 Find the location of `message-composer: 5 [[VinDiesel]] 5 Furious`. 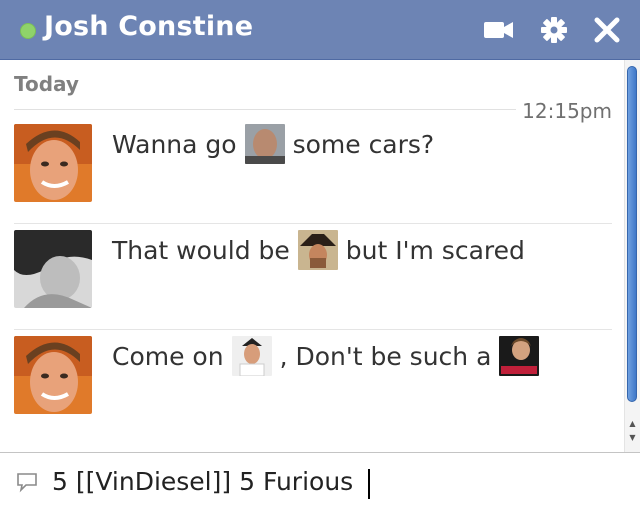

message-composer: 5 [[VinDiesel]] 5 Furious is located at coordinates (320, 482).